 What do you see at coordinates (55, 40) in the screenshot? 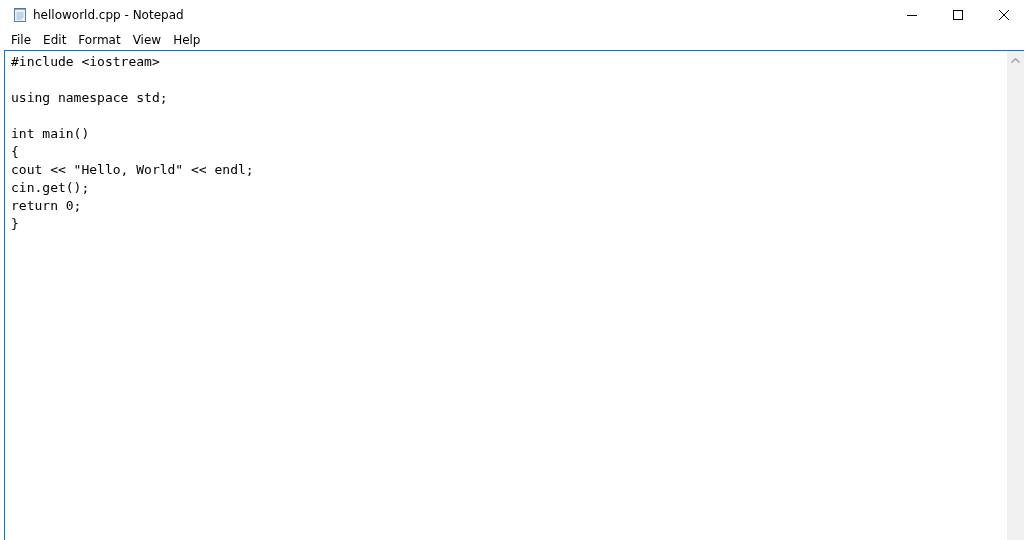
I see `menu-item: Edit` at bounding box center [55, 40].